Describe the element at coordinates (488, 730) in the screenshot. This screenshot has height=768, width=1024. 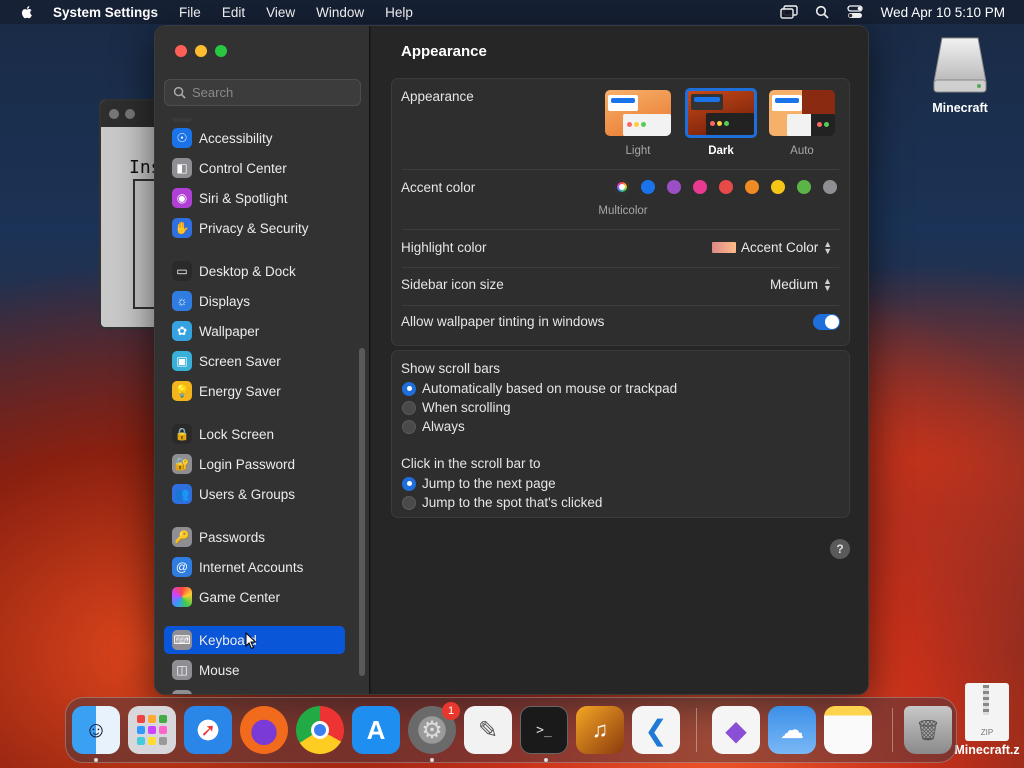
I see `textedit-icon: ✎` at that location.